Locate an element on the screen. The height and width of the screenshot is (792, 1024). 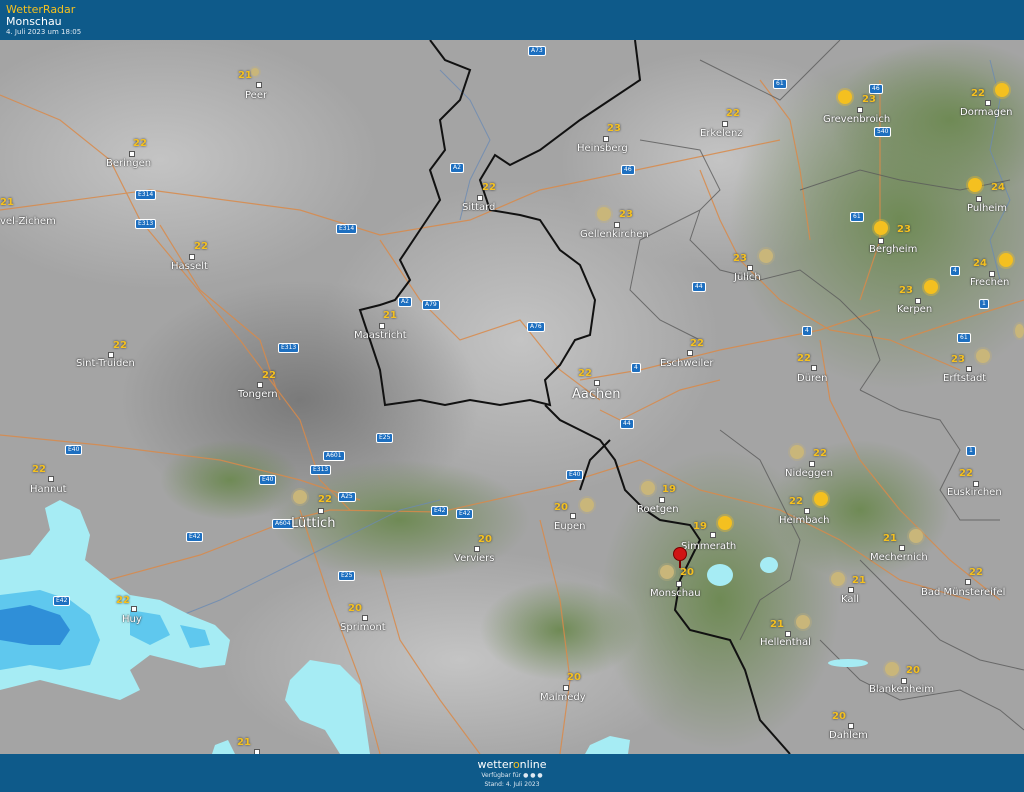
location-pin-icon is located at coordinates (680, 554).